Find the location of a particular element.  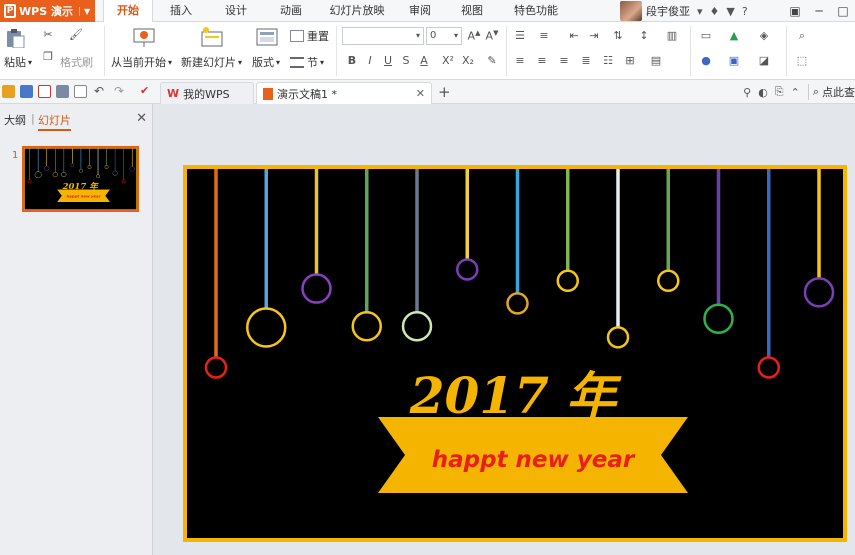

increase-indent-icon: ⇥ is located at coordinates (594, 36).